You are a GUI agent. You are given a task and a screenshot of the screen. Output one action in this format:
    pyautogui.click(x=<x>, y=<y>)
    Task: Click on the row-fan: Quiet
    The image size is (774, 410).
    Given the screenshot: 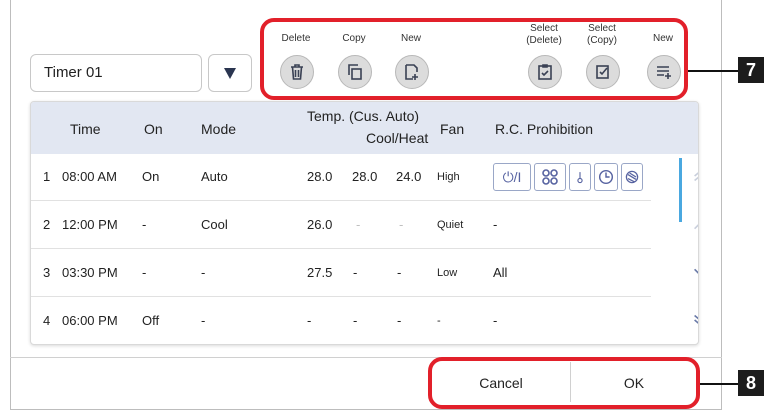 What is the action you would take?
    pyautogui.click(x=450, y=225)
    